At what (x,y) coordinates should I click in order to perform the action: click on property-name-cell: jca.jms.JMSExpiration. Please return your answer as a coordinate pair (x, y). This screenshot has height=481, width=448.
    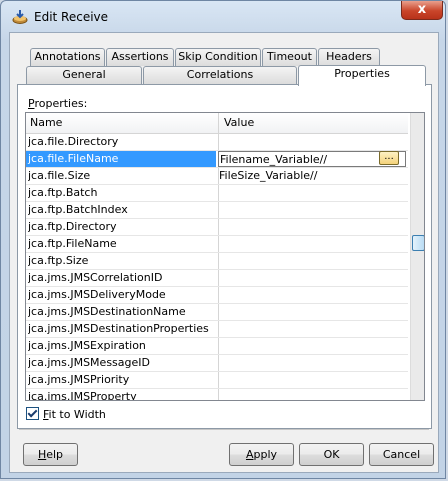
    Looking at the image, I should click on (122, 345).